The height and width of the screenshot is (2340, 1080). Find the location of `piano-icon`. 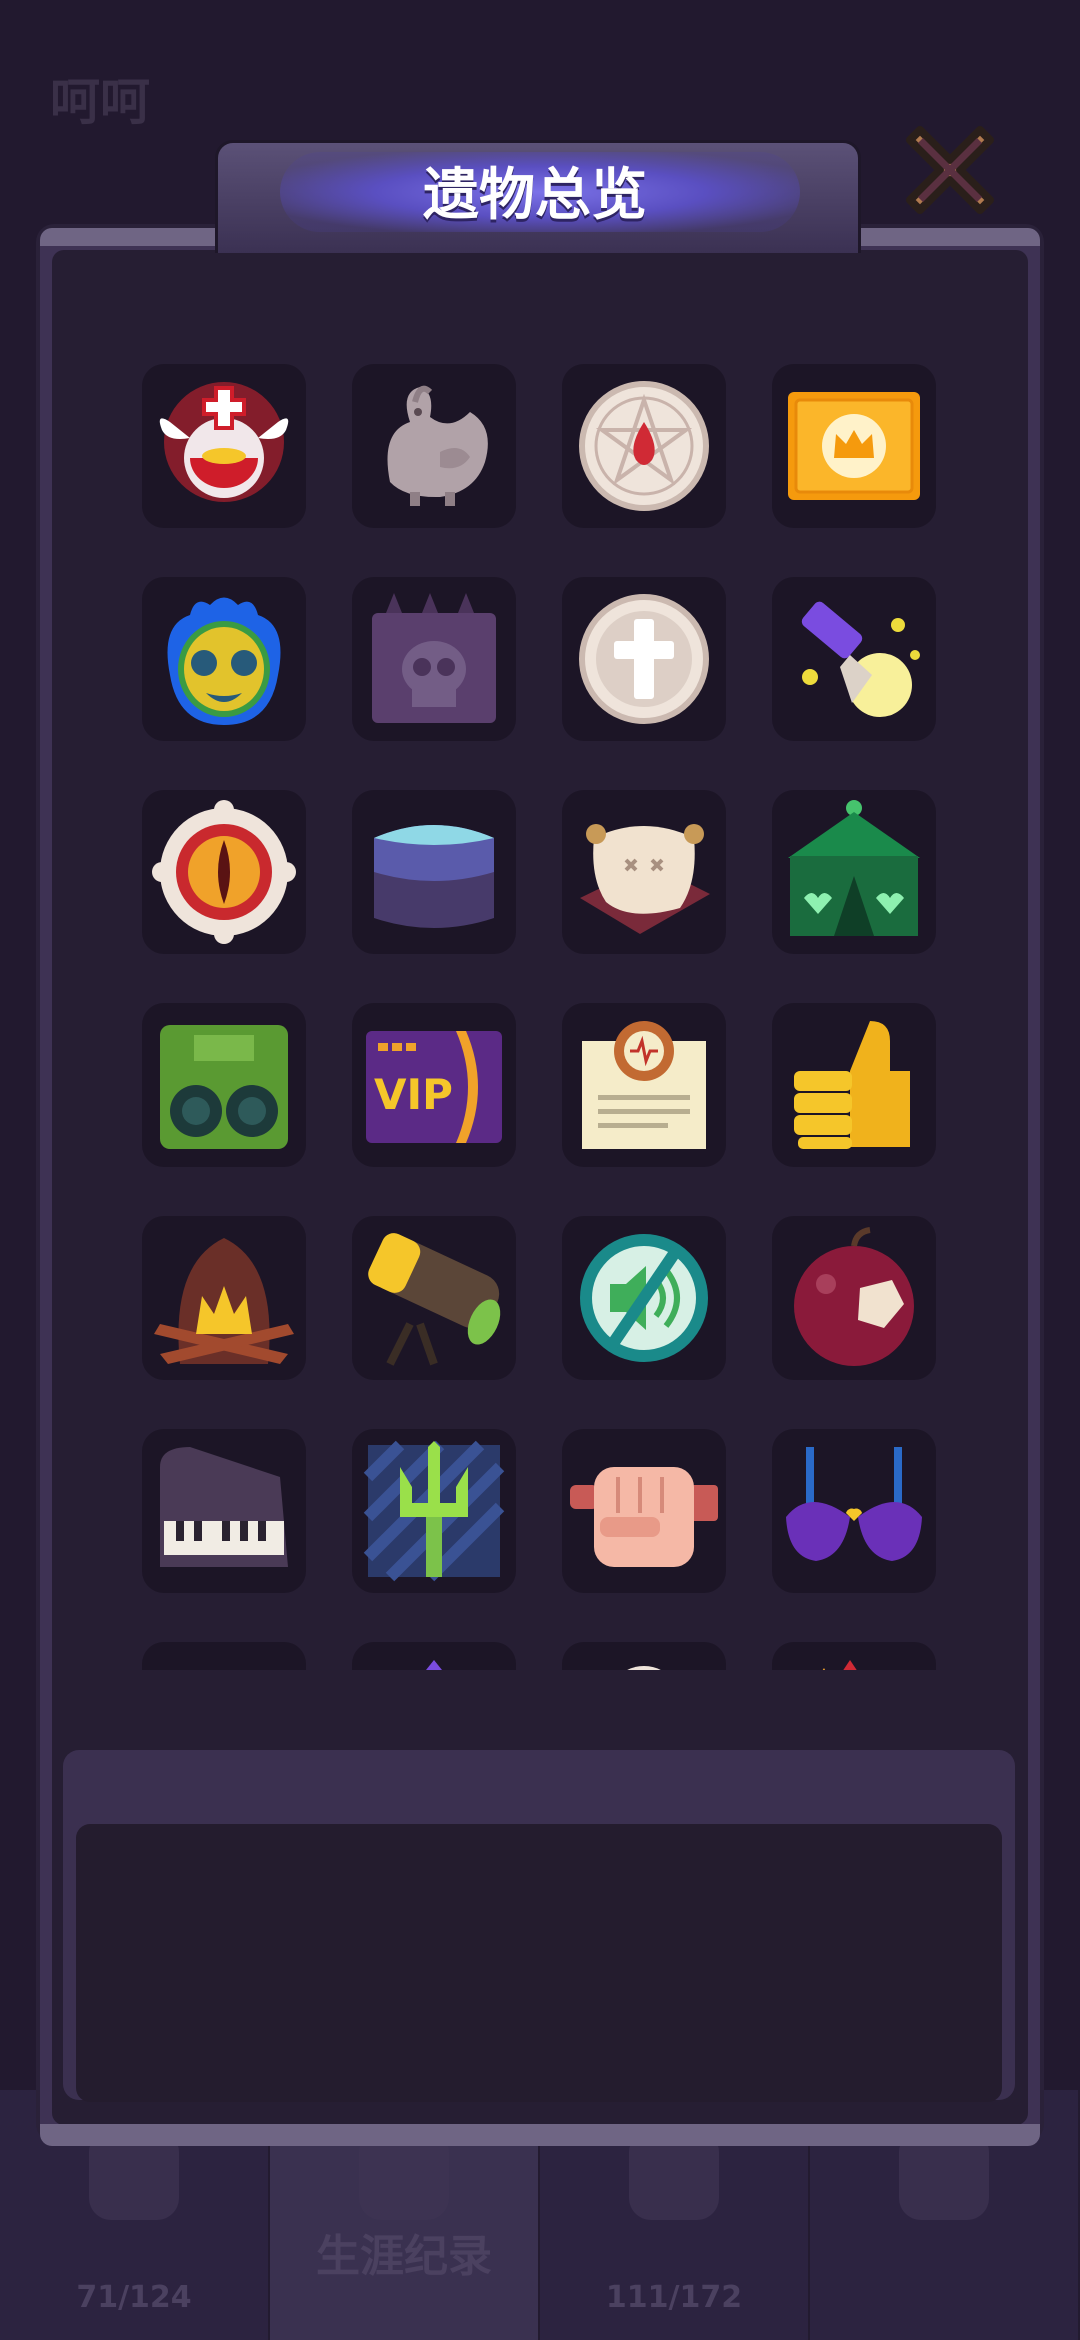

piano-icon is located at coordinates (224, 1507).